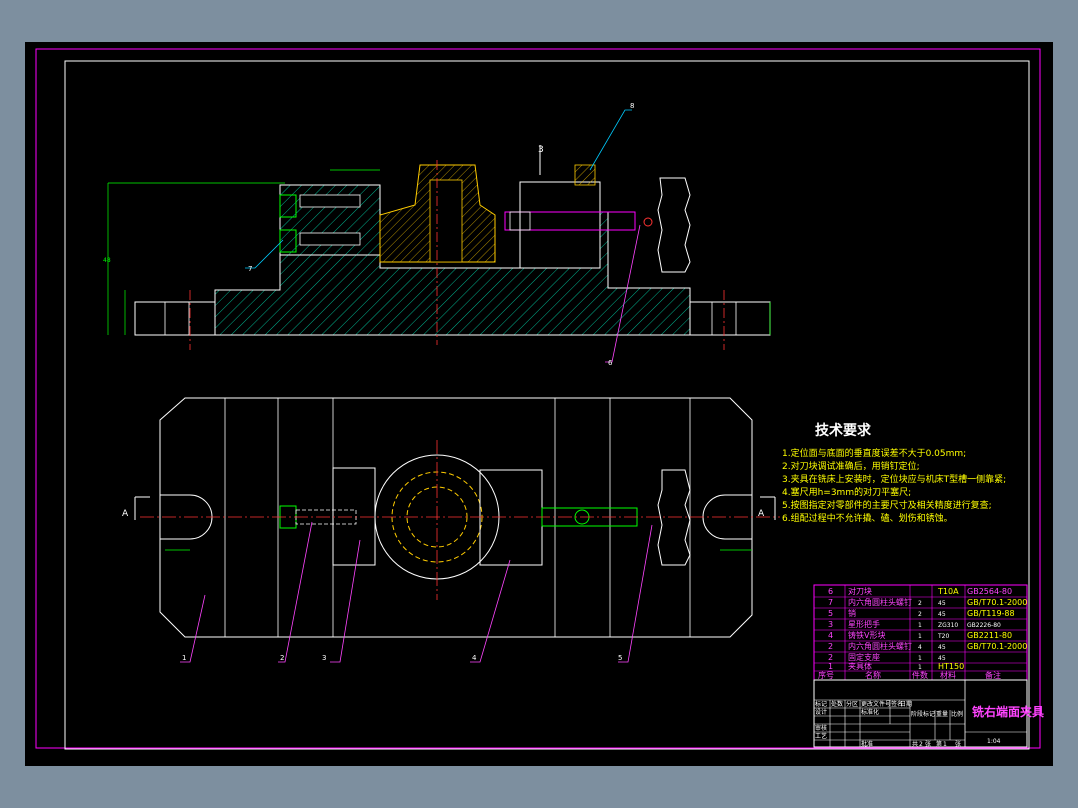 This screenshot has width=1078, height=808. What do you see at coordinates (945, 744) in the screenshot?
I see `sheet-number: 1` at bounding box center [945, 744].